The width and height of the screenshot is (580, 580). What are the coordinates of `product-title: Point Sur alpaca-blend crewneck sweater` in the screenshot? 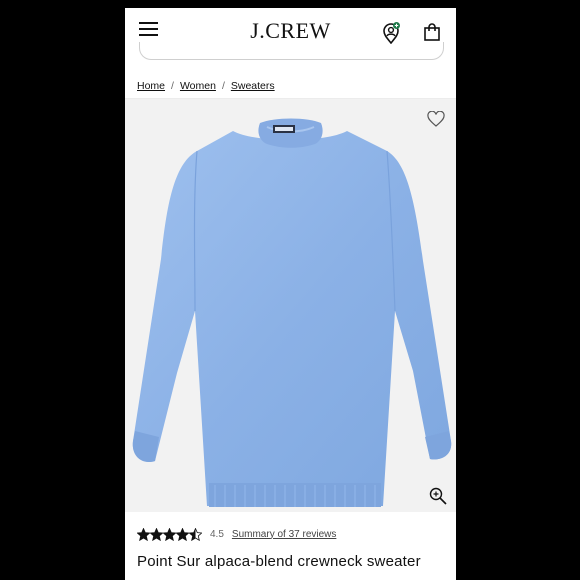 It's located at (279, 561).